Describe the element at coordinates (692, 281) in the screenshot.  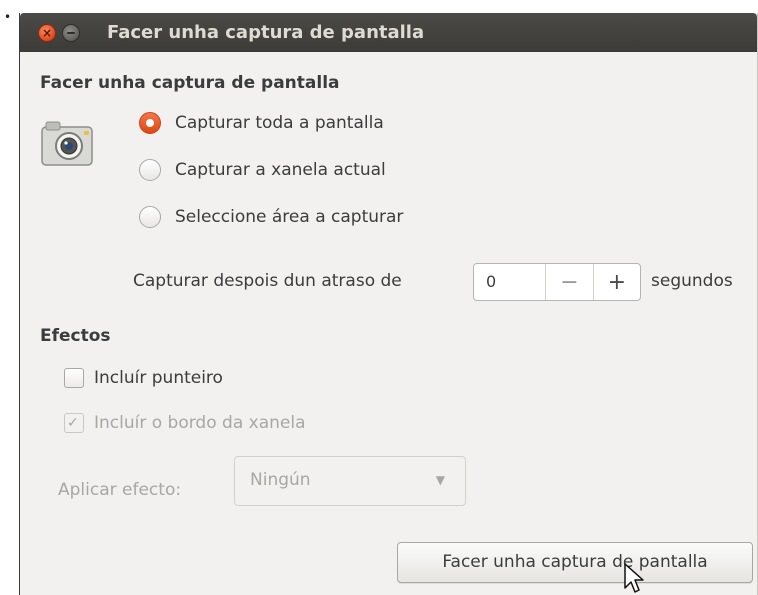
I see `delay-unit-label: segundos` at that location.